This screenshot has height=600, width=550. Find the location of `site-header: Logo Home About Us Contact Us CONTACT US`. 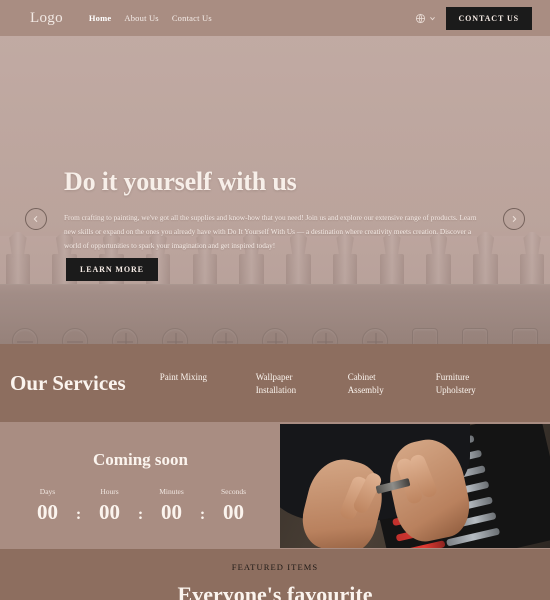

site-header: Logo Home About Us Contact Us CONTACT US is located at coordinates (275, 18).